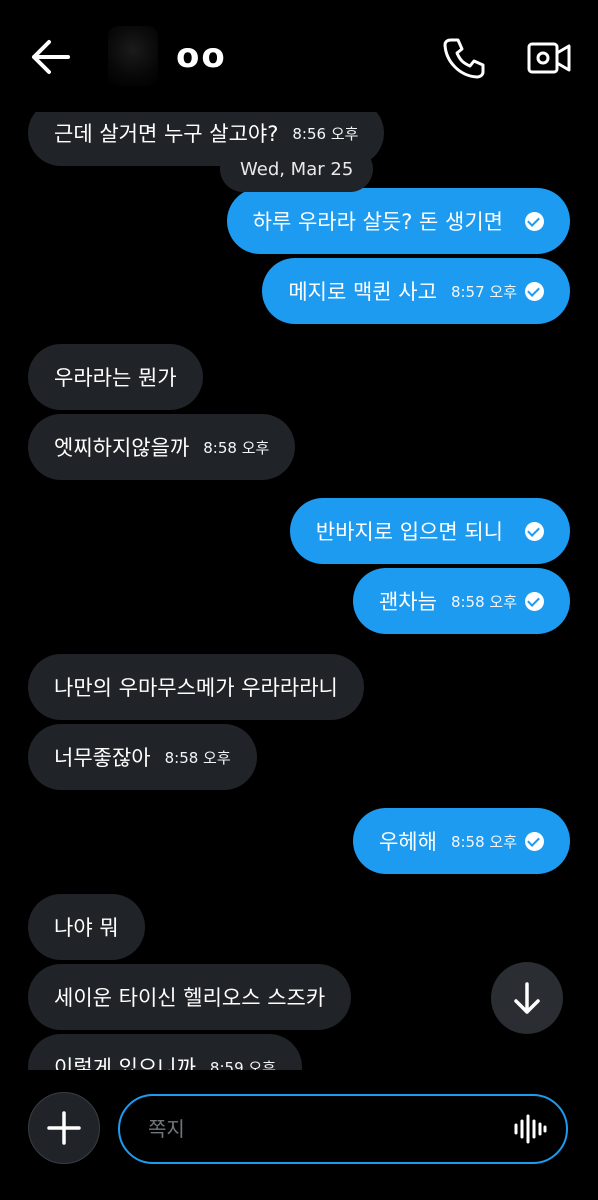  I want to click on video-call-button, so click(549, 58).